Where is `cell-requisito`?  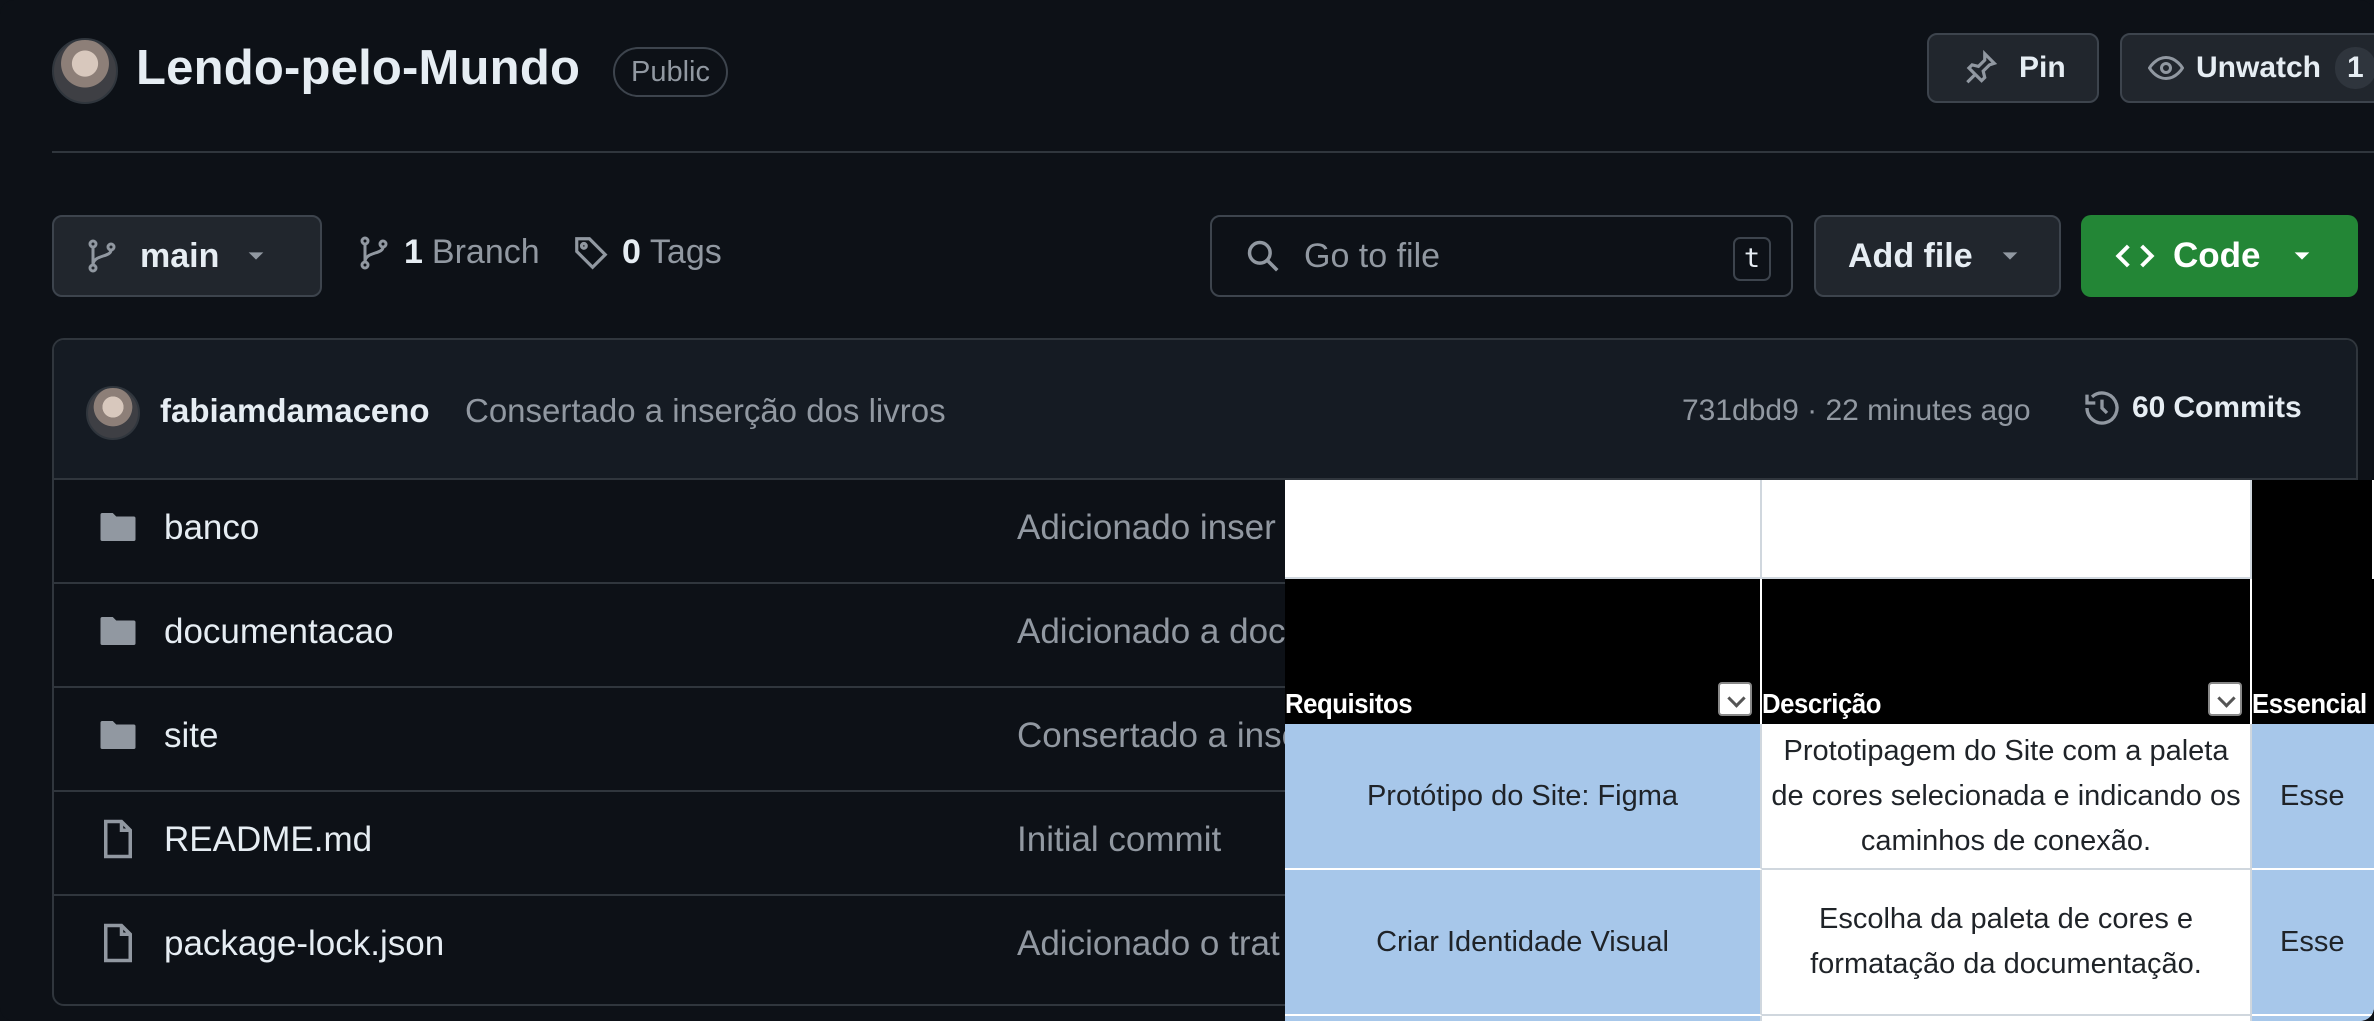
cell-requisito is located at coordinates (1523, 1018).